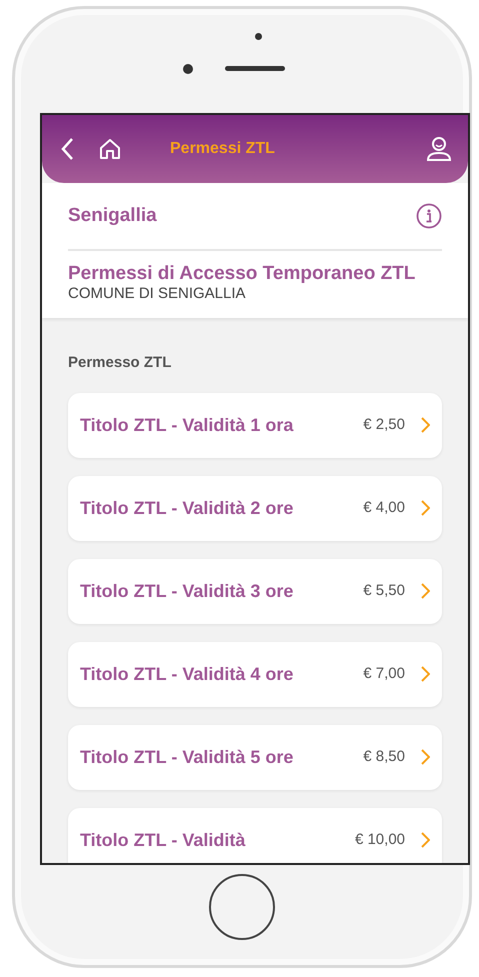 The width and height of the screenshot is (479, 977). I want to click on permit-title: Titolo ZTL - Validità, so click(163, 841).